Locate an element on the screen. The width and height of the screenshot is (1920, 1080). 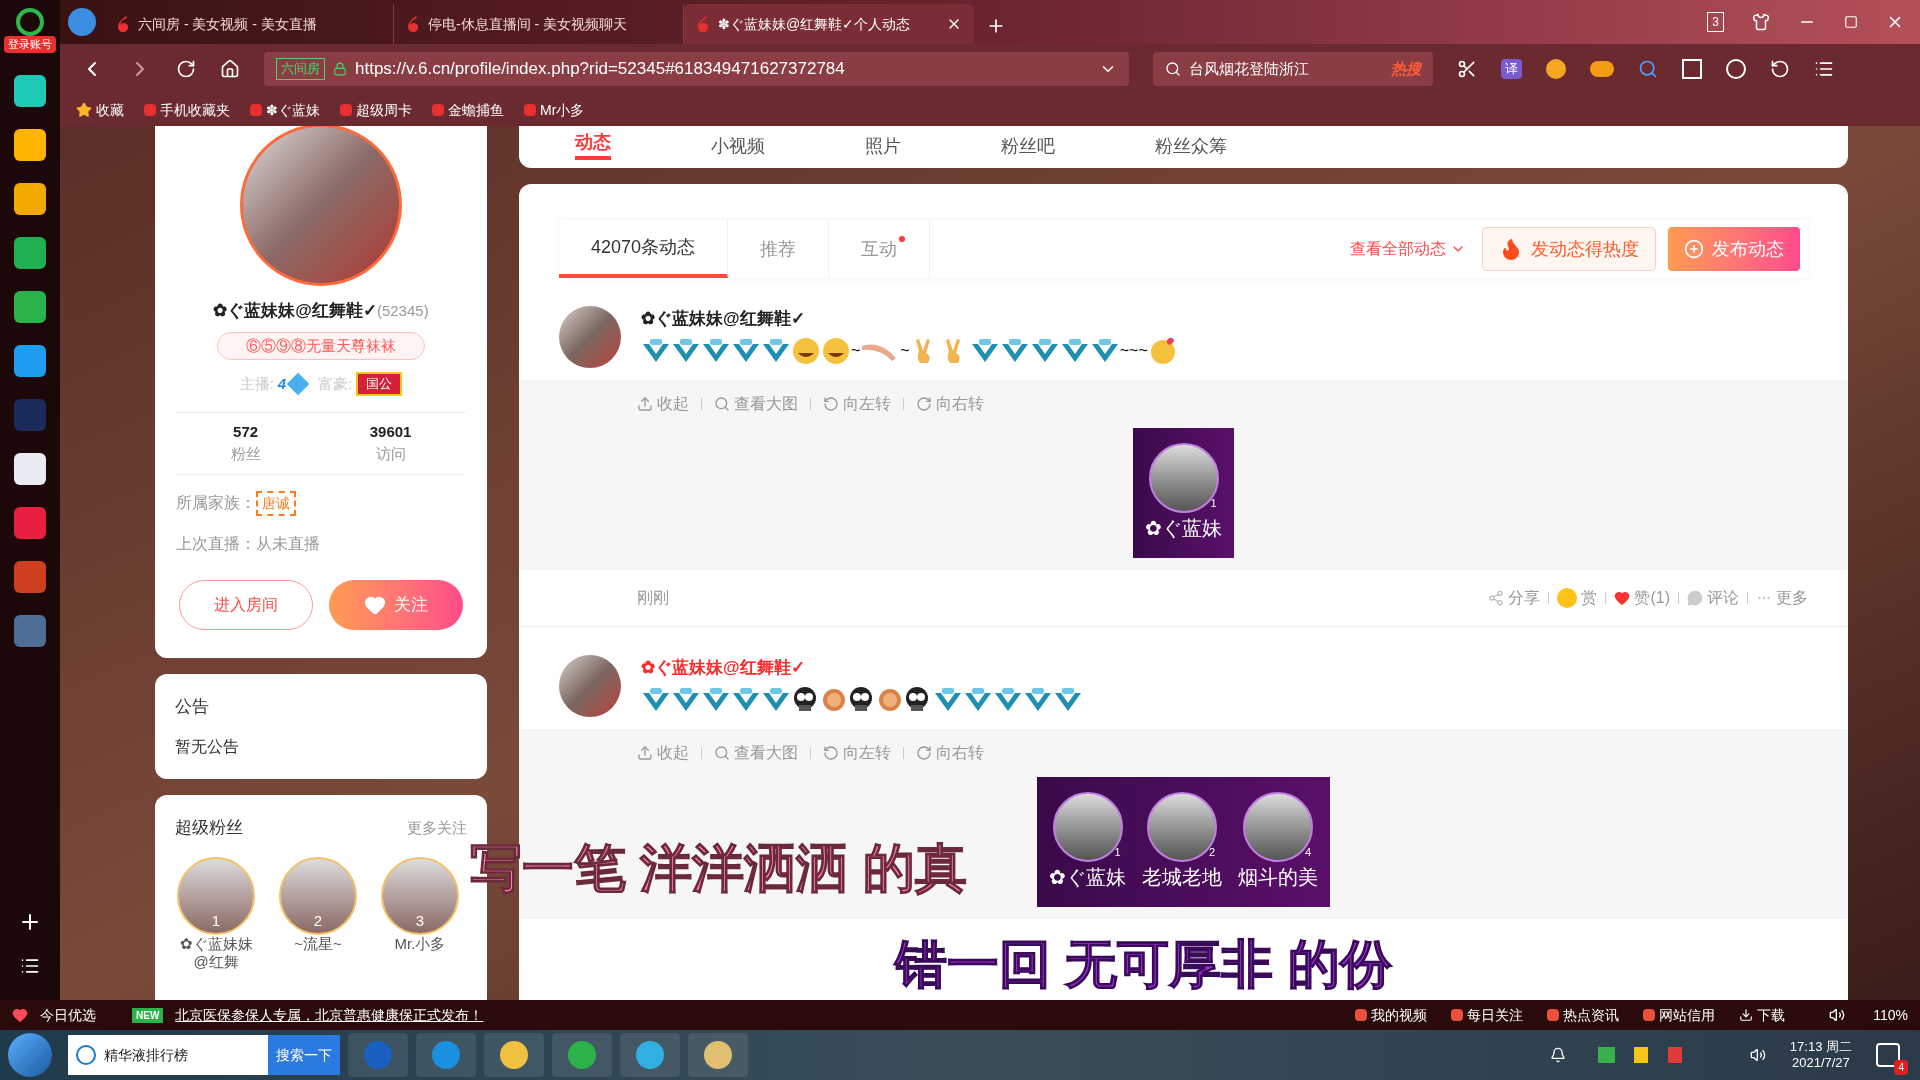
desktop-lyric: 错一回 无可厚非 的份 is located at coordinates (1143, 964).